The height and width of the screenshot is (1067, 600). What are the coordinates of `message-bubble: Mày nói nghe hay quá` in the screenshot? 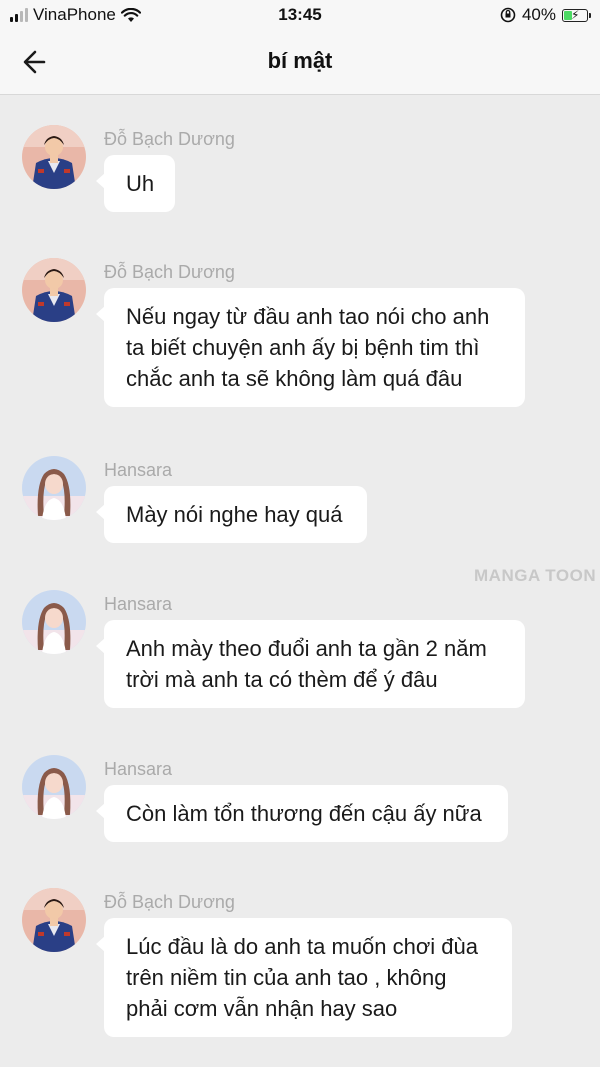 It's located at (231, 514).